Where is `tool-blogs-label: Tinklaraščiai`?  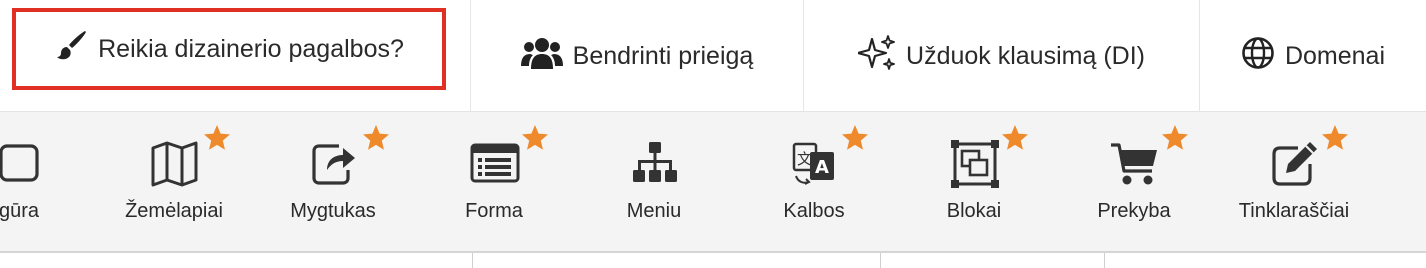 tool-blogs-label: Tinklaraščiai is located at coordinates (1294, 211).